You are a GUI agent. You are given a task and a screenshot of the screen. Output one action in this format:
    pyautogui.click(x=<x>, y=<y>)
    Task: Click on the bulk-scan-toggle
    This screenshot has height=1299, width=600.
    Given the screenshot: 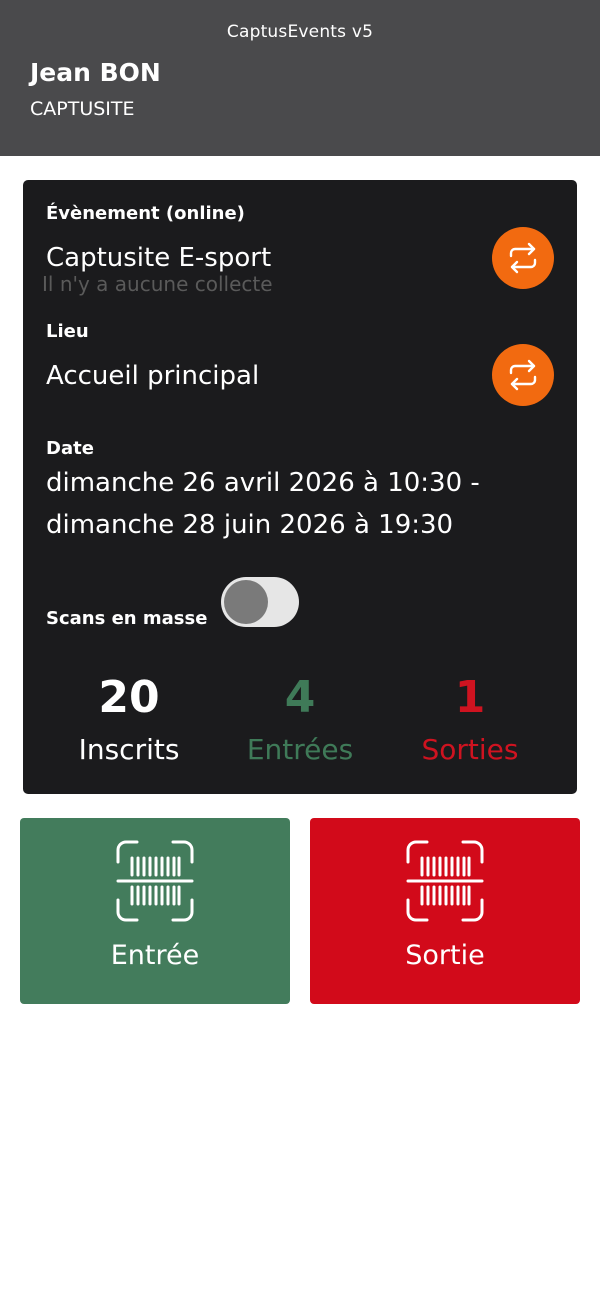 What is the action you would take?
    pyautogui.click(x=260, y=602)
    